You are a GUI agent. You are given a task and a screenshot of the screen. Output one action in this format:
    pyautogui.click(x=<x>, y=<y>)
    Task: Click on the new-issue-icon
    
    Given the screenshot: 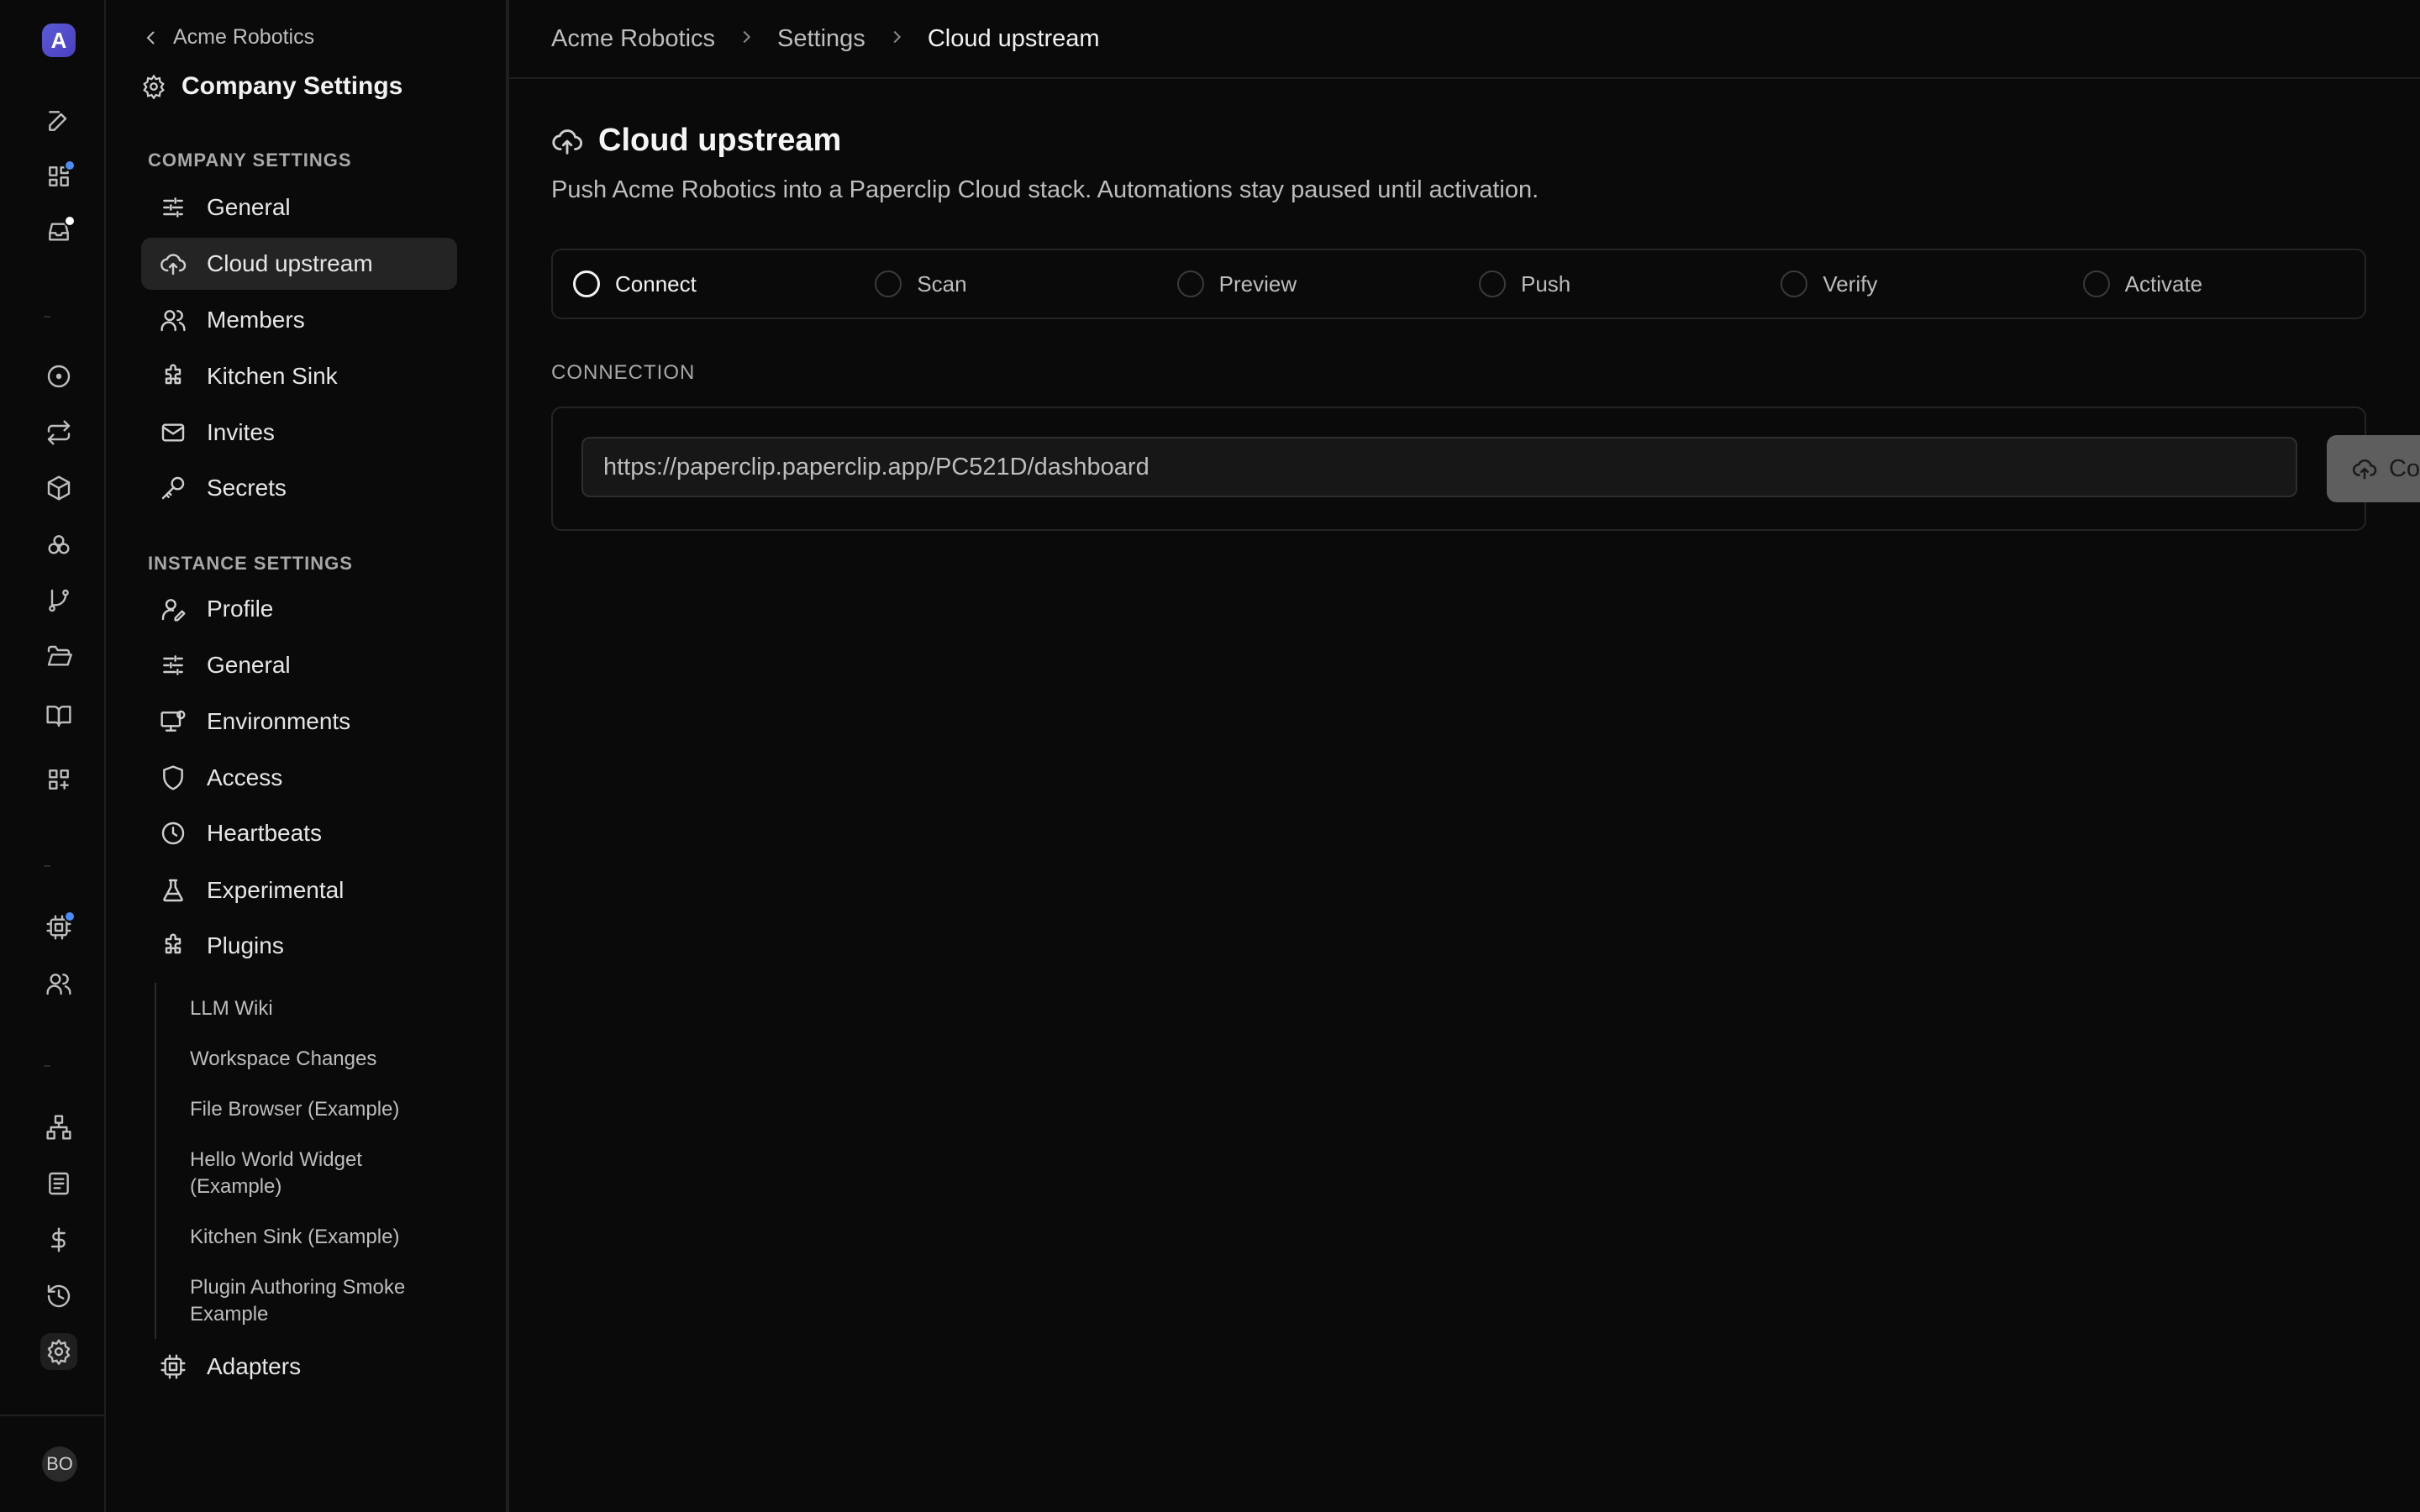 What is the action you would take?
    pyautogui.click(x=58, y=120)
    